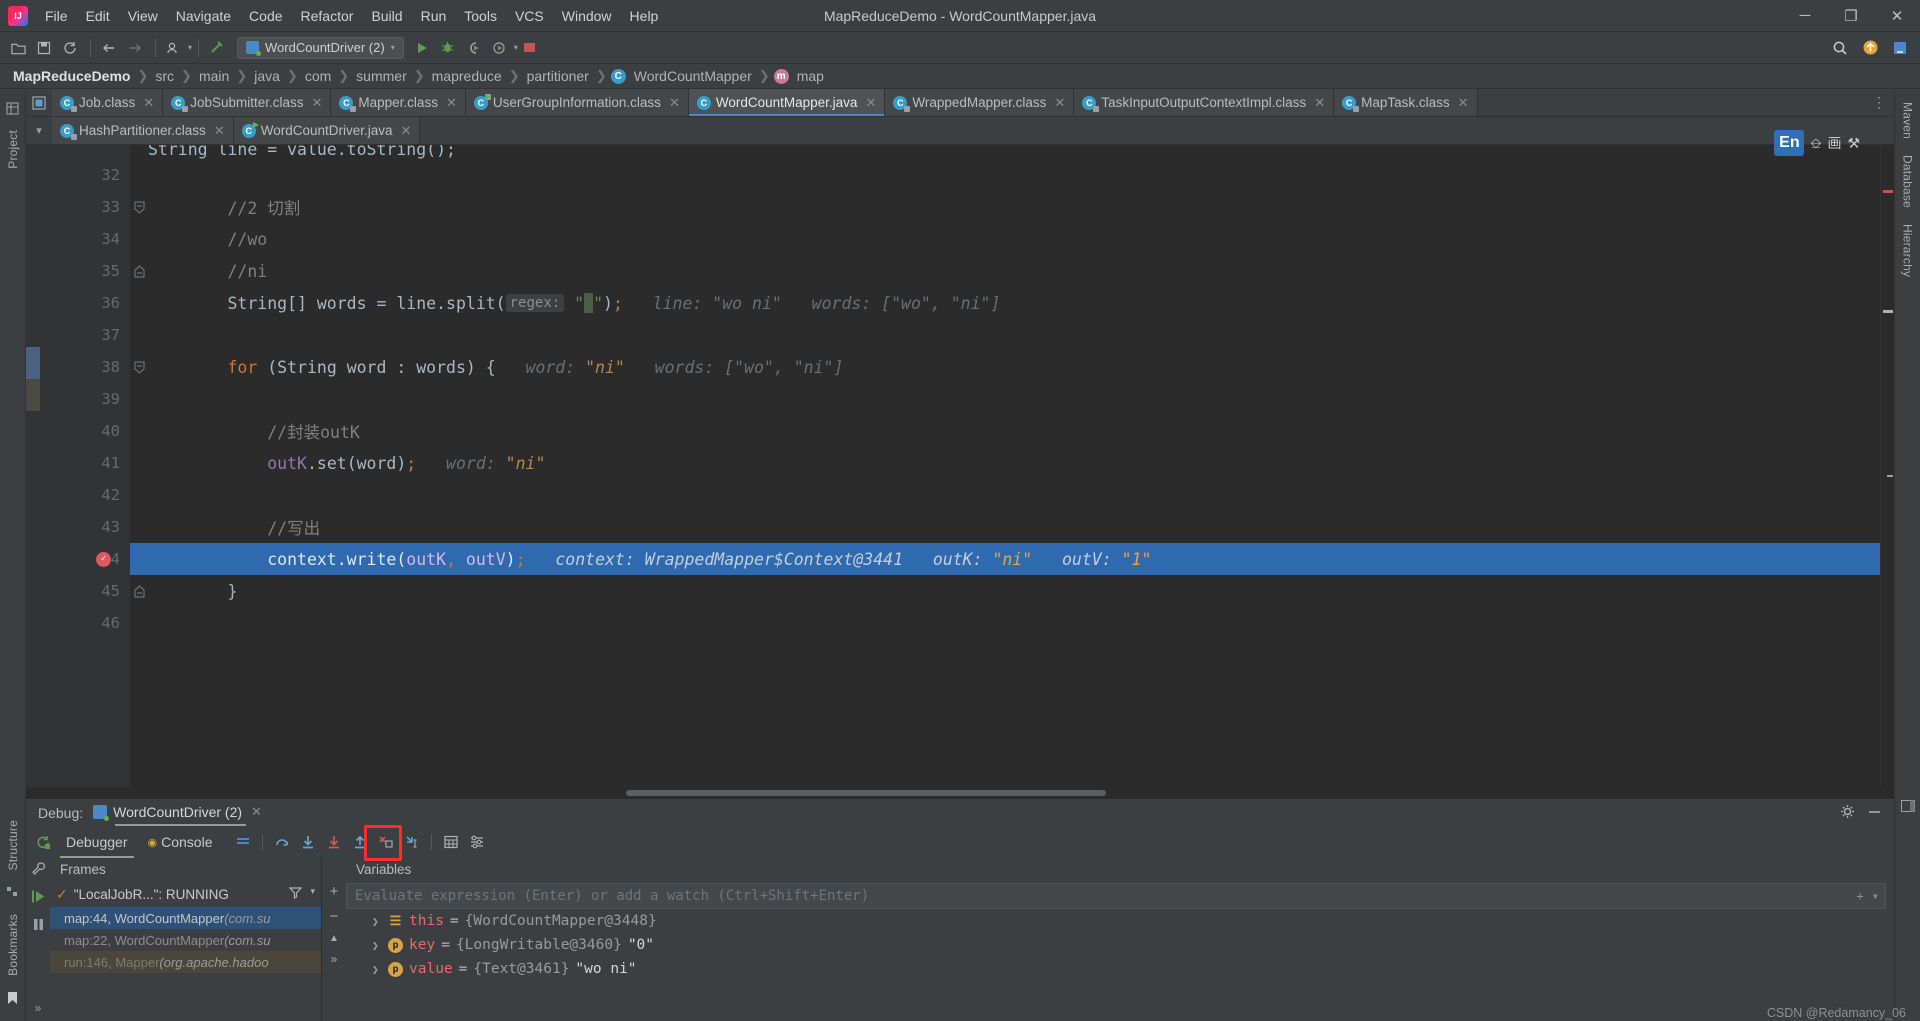 This screenshot has width=1920, height=1021. I want to click on gutter-line-42: 42, so click(85, 495).